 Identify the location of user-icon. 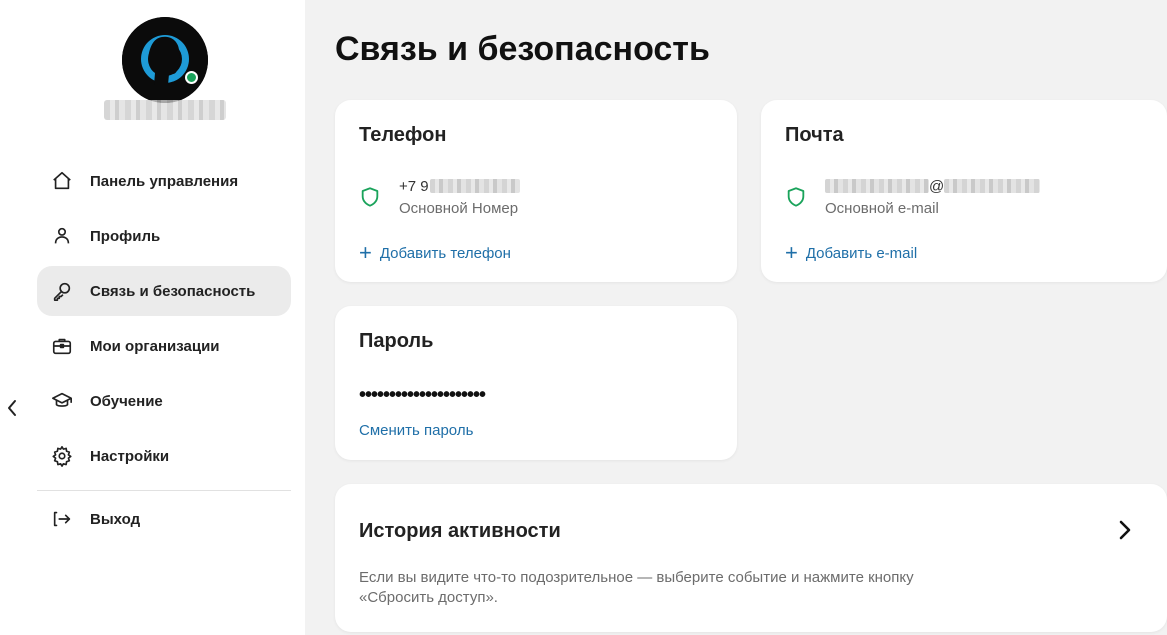
(62, 236).